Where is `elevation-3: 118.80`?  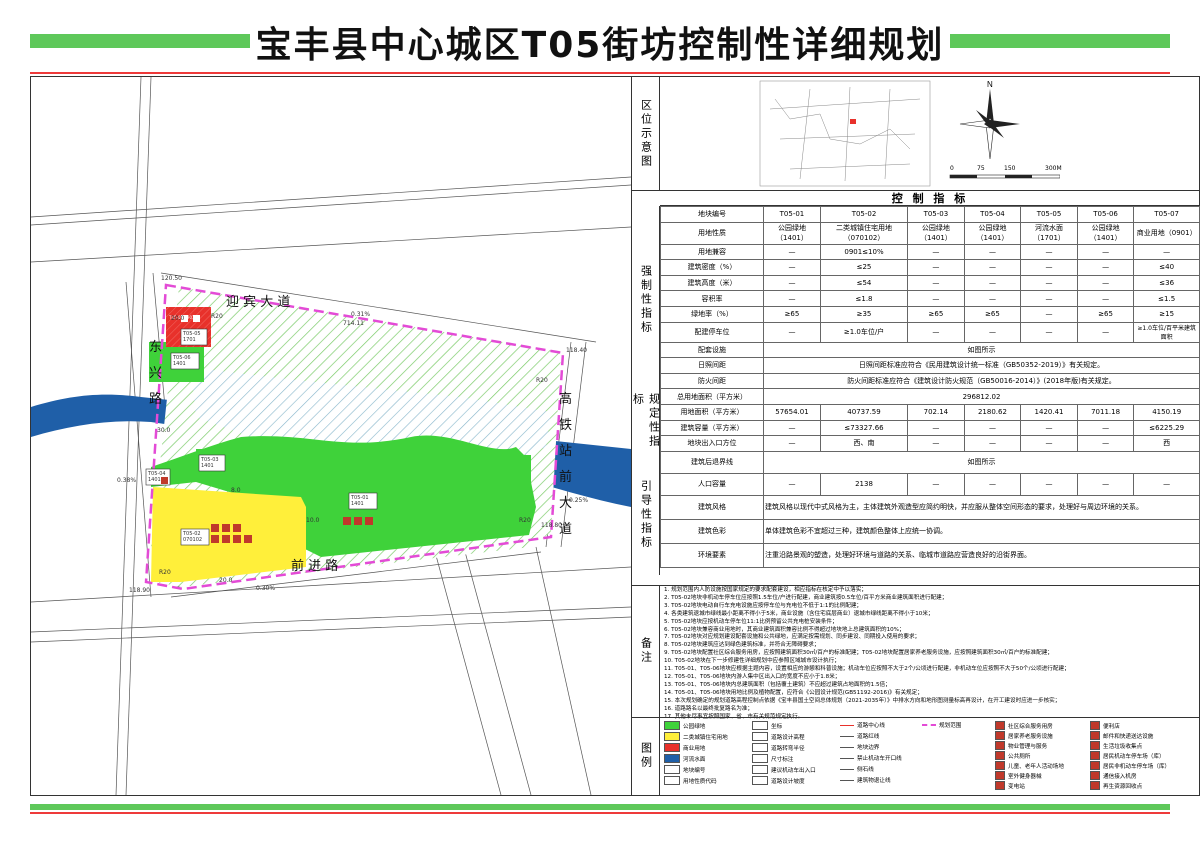 elevation-3: 118.80 is located at coordinates (551, 525).